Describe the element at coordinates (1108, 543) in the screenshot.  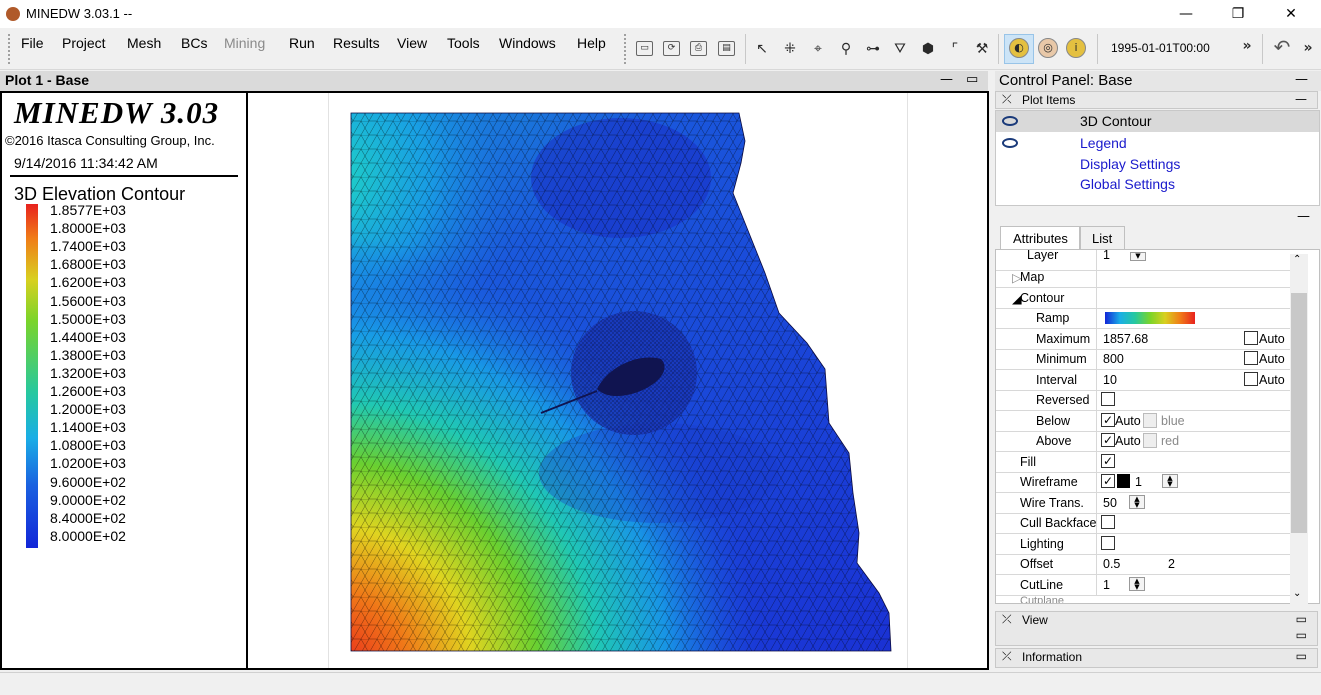
I see `lighting-checkbox` at that location.